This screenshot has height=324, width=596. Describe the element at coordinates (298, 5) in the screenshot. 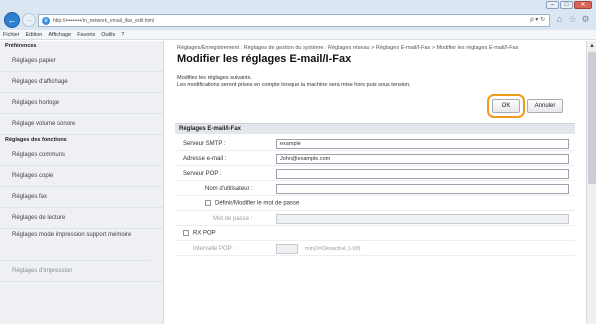

I see `window-titlebar: – □ ✕` at that location.